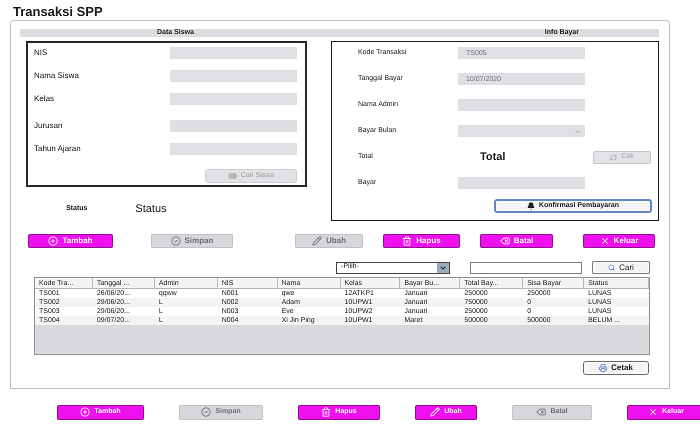 This screenshot has width=700, height=428. Describe the element at coordinates (526, 268) in the screenshot. I see `search-field` at that location.